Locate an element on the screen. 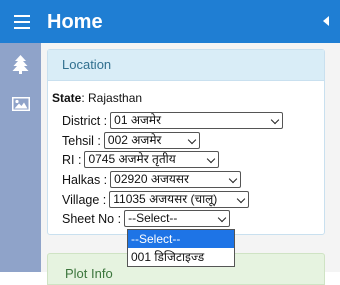  village-select-value: 11035 अजयसर (चालू) is located at coordinates (165, 199).